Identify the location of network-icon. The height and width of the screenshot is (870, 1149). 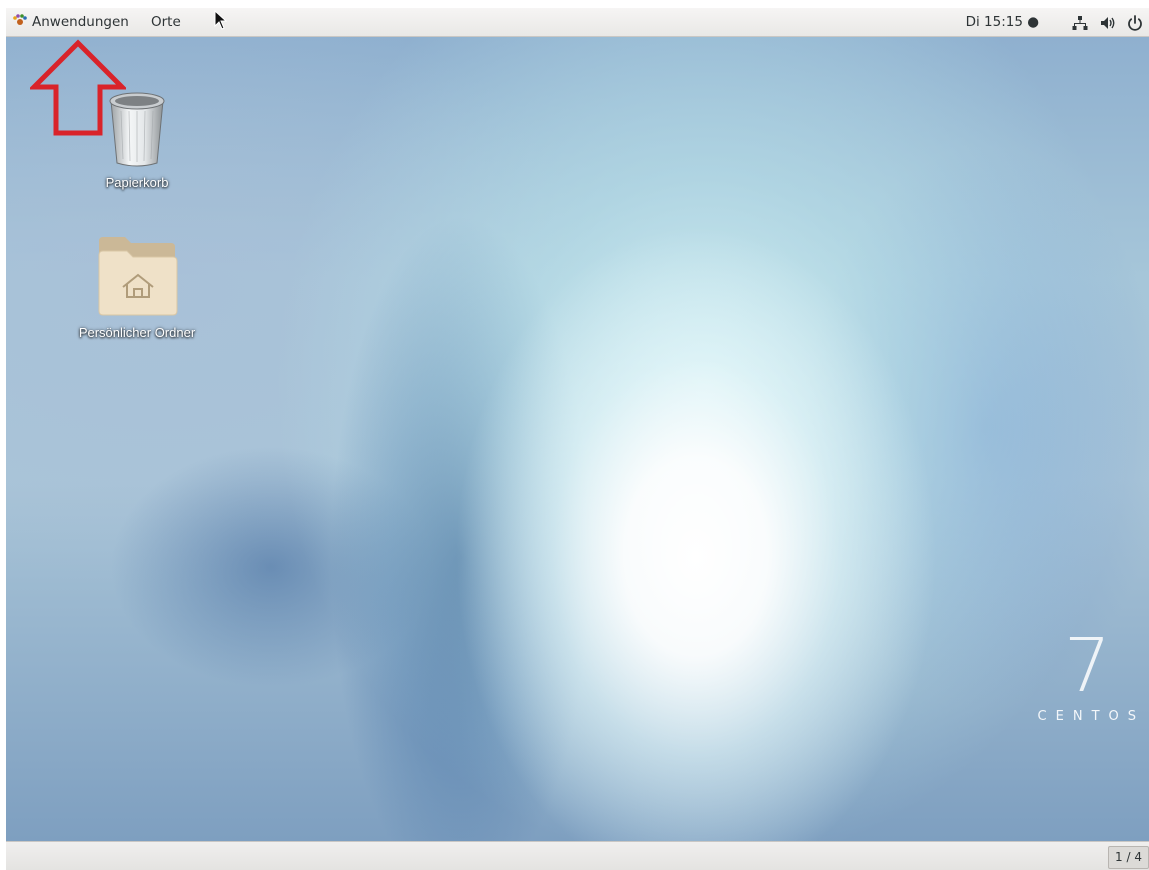
(1080, 23).